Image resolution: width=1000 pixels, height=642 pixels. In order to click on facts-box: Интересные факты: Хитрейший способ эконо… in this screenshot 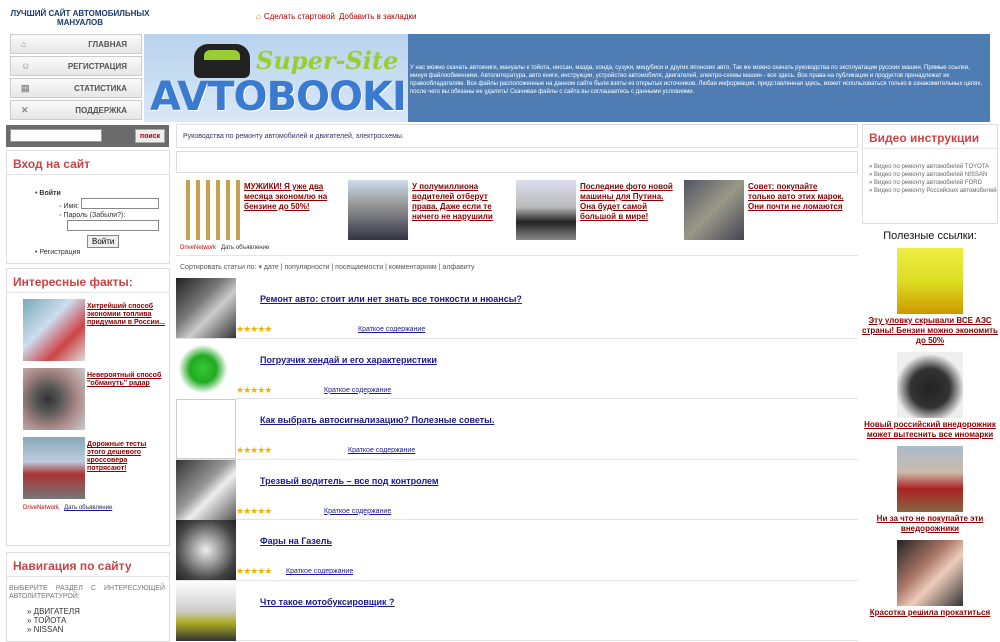, I will do `click(88, 407)`.